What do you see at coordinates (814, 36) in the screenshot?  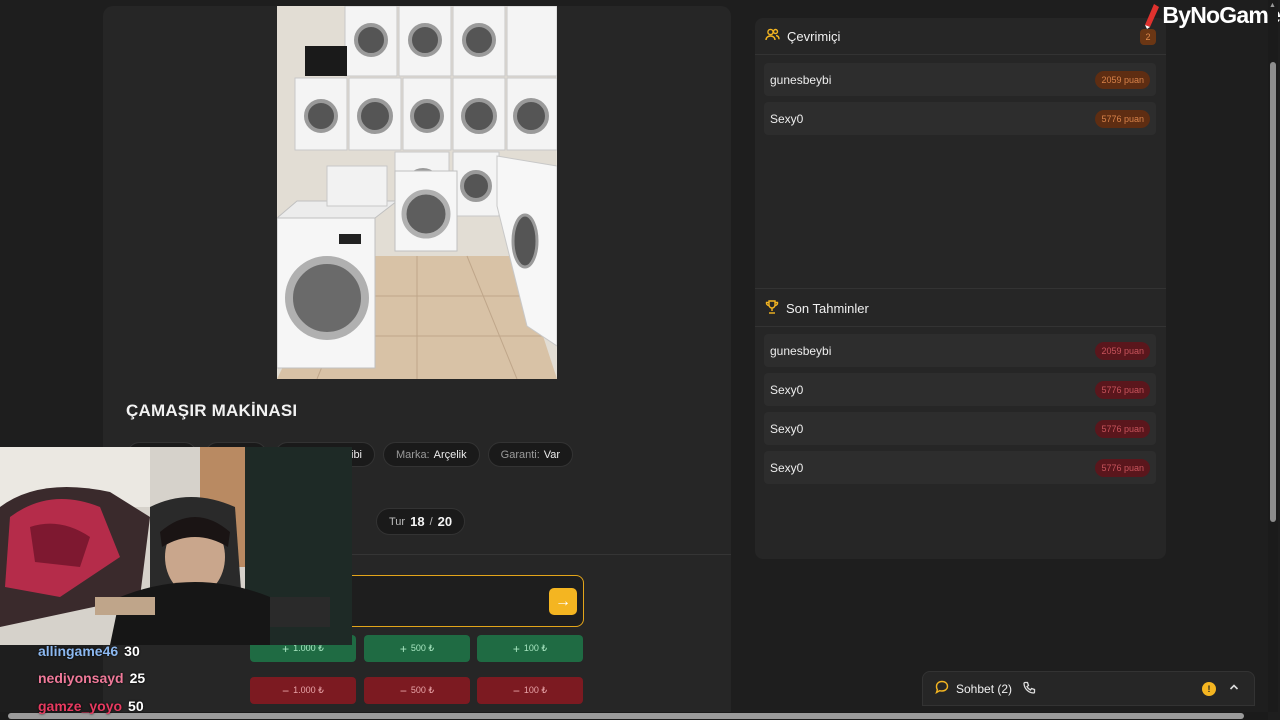 I see `online-title: Çevrimiçi` at bounding box center [814, 36].